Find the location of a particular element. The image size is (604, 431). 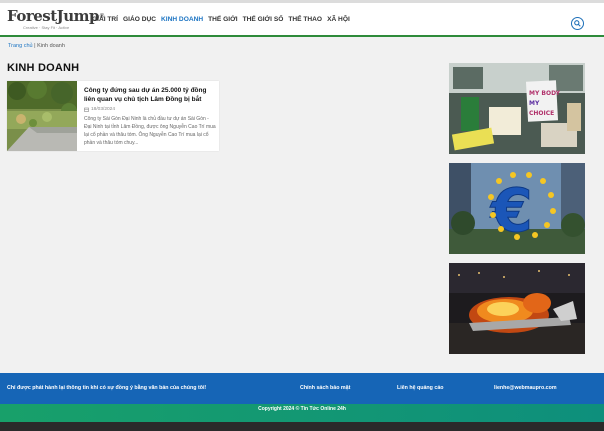

article-date-text: 18/03/2024 is located at coordinates (103, 109).